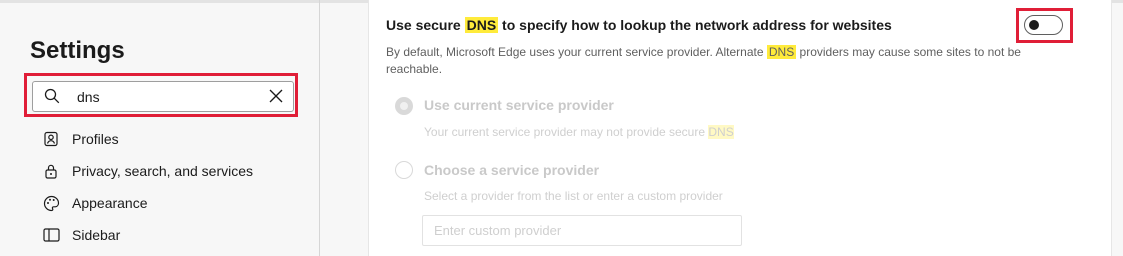  I want to click on sidebar-item-label: Appearance, so click(110, 203).